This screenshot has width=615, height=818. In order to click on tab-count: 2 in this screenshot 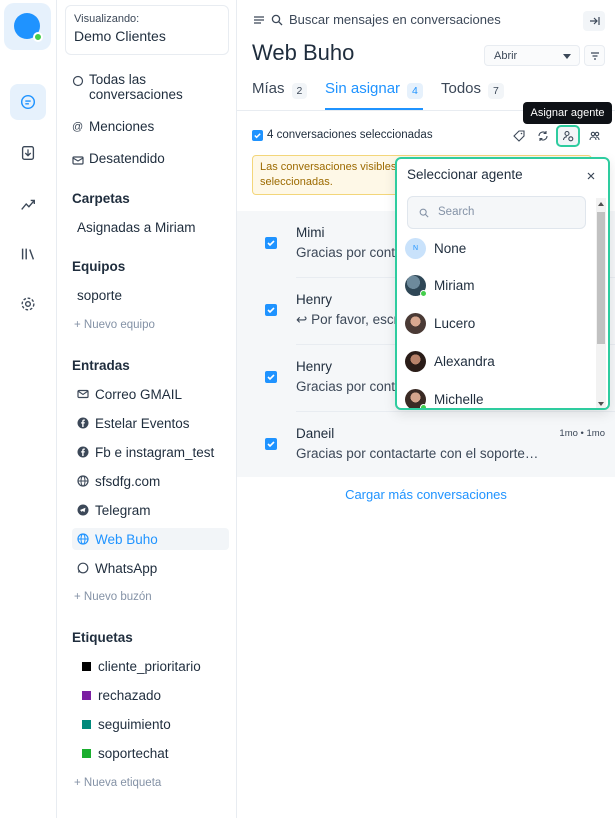, I will do `click(299, 91)`.